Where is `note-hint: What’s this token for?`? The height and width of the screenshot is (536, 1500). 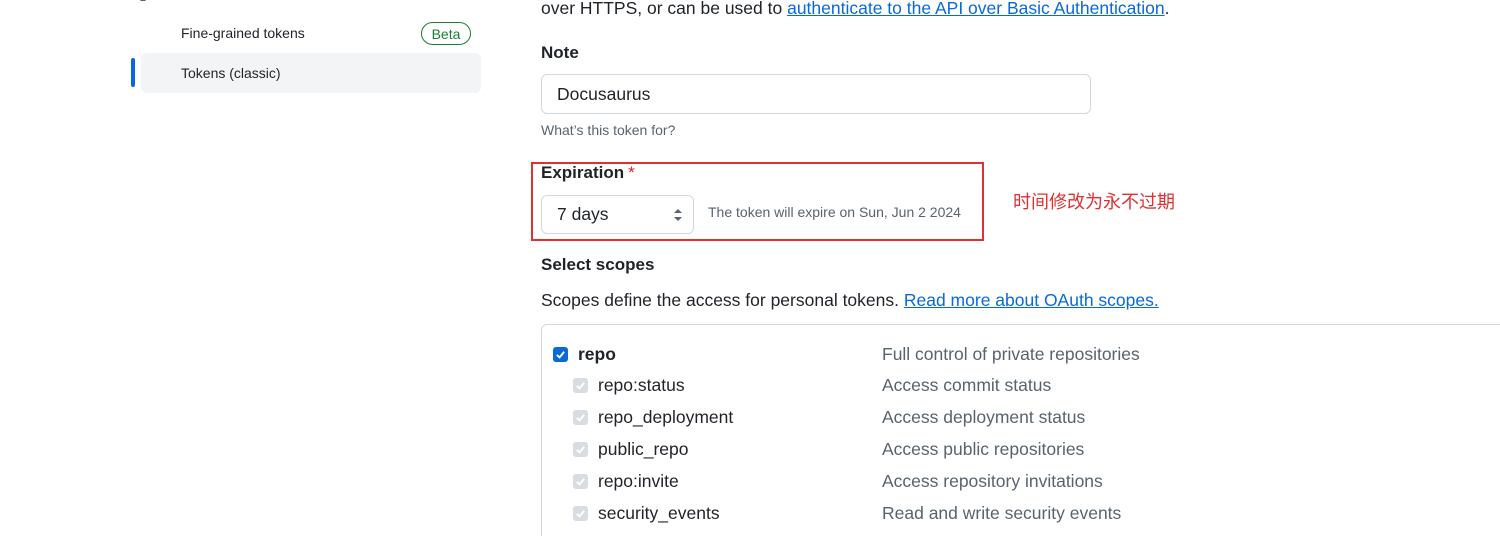 note-hint: What’s this token for? is located at coordinates (608, 130).